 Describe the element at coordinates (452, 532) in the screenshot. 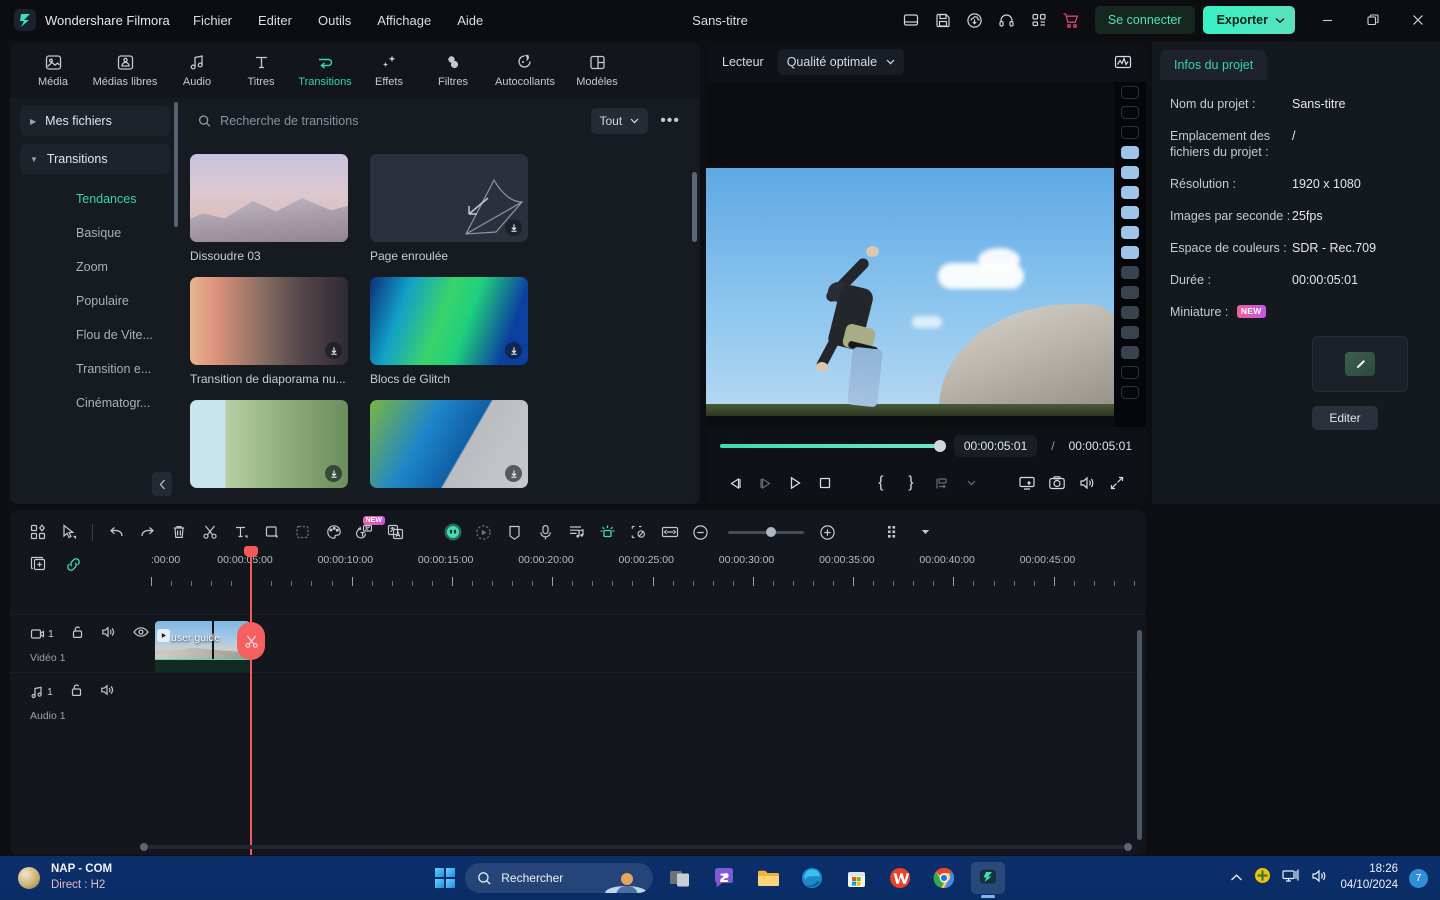

I see `ai-avatar-button` at that location.